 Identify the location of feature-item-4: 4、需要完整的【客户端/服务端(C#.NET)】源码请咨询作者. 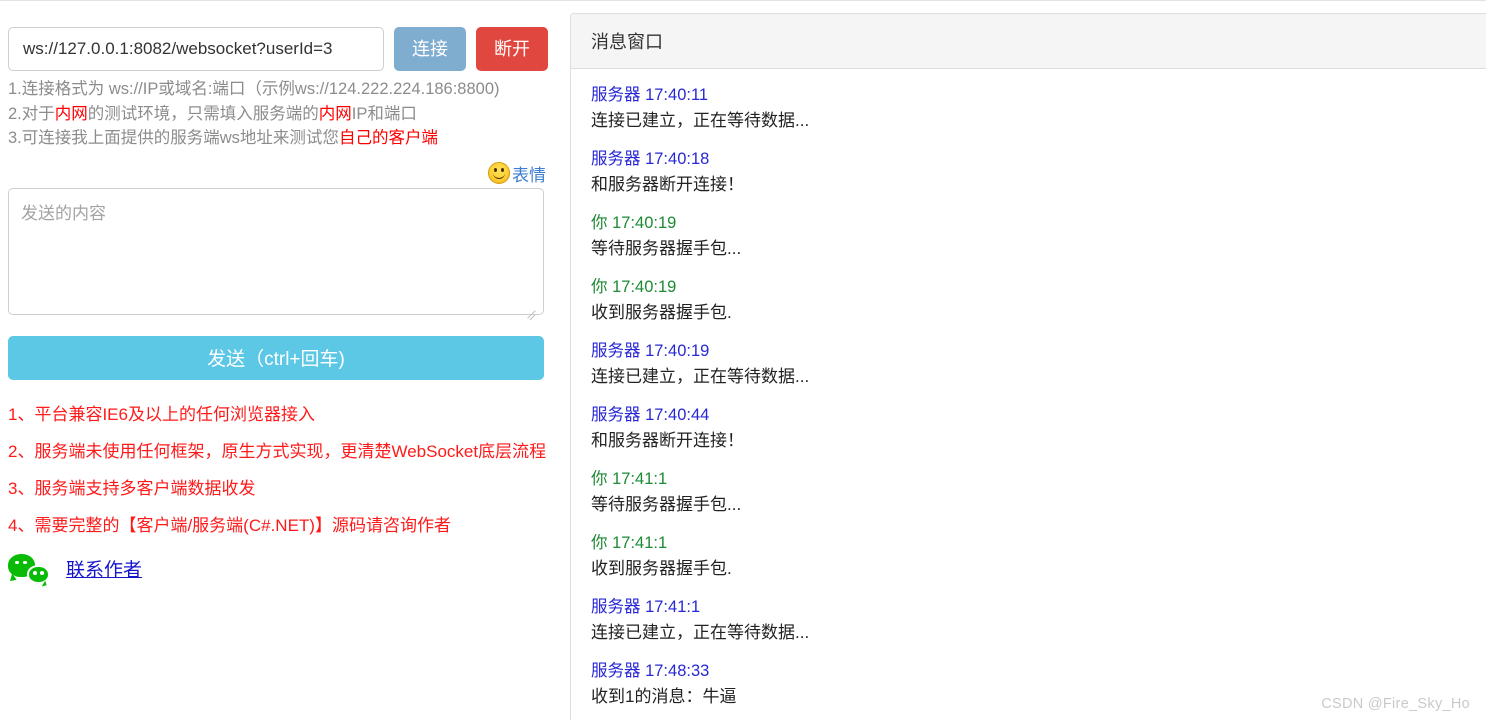
(229, 525).